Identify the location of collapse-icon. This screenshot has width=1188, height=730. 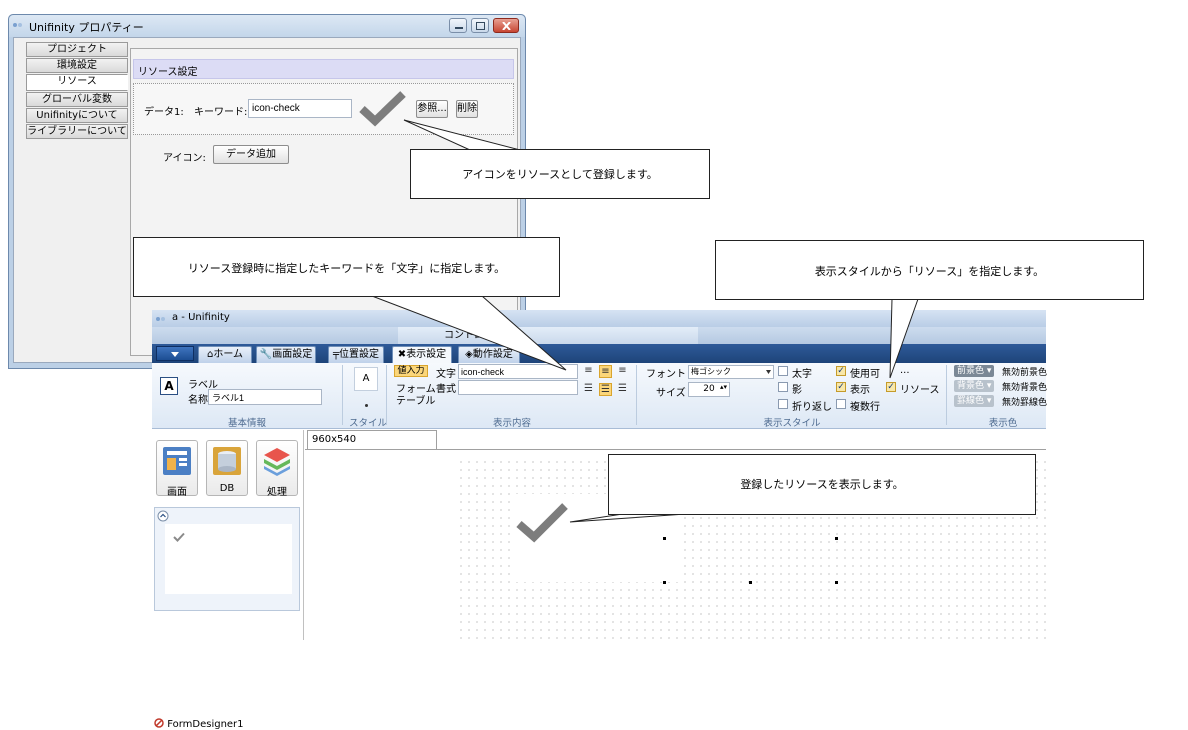
(163, 516).